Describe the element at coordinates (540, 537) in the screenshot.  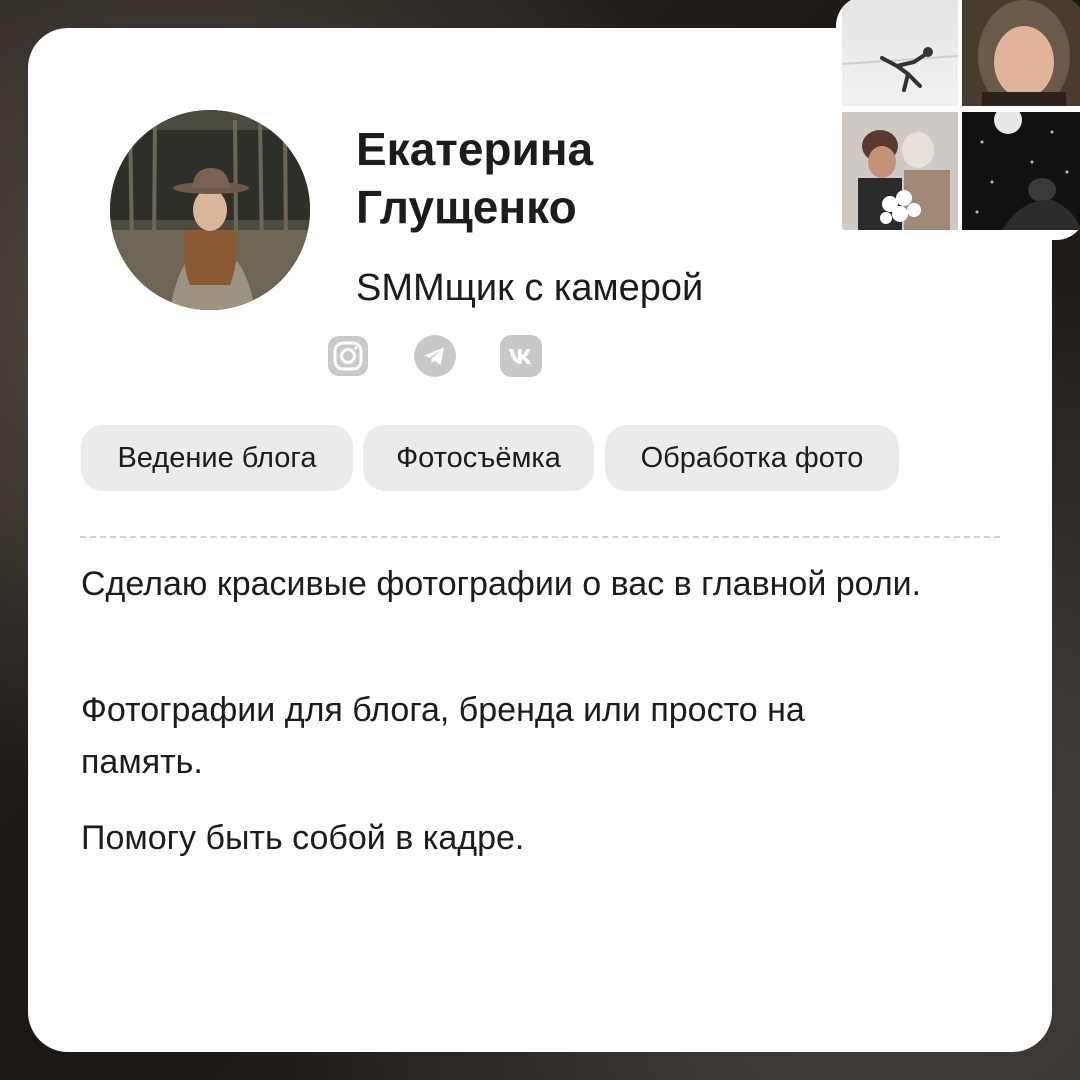
I see `divider` at that location.